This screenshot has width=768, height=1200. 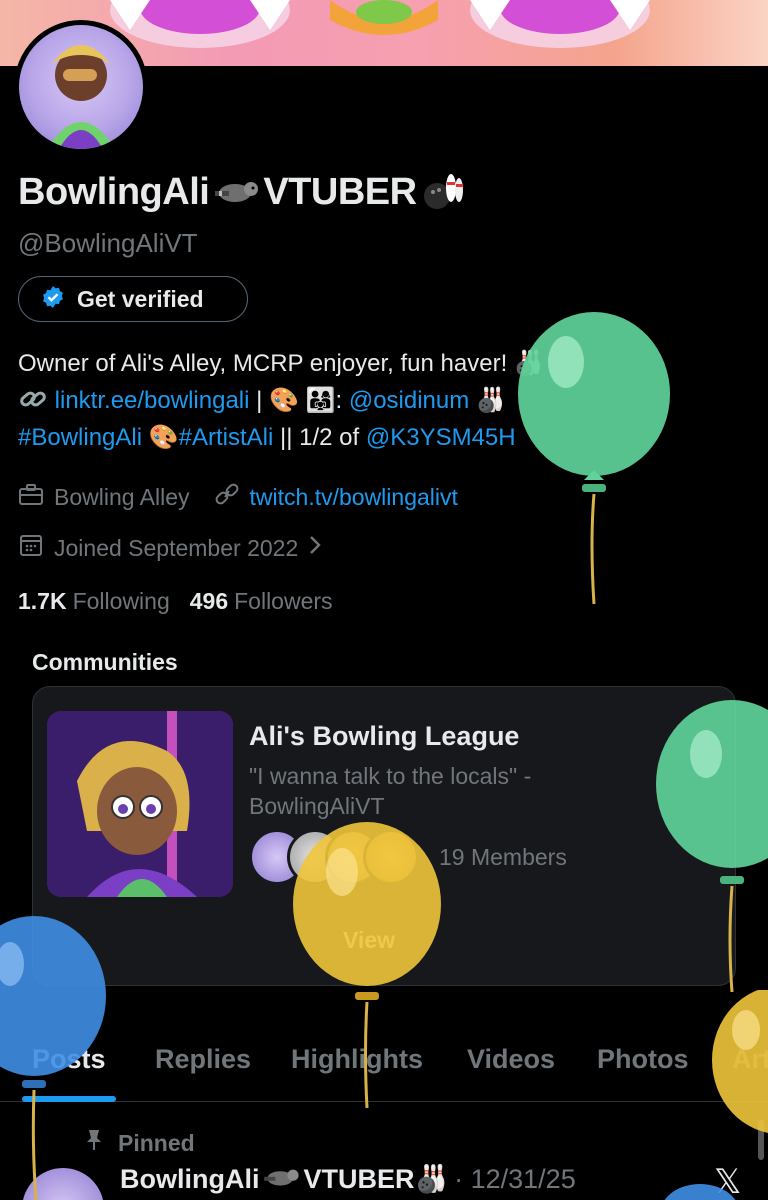 I want to click on tab-highlights: Highlights, so click(x=357, y=1059).